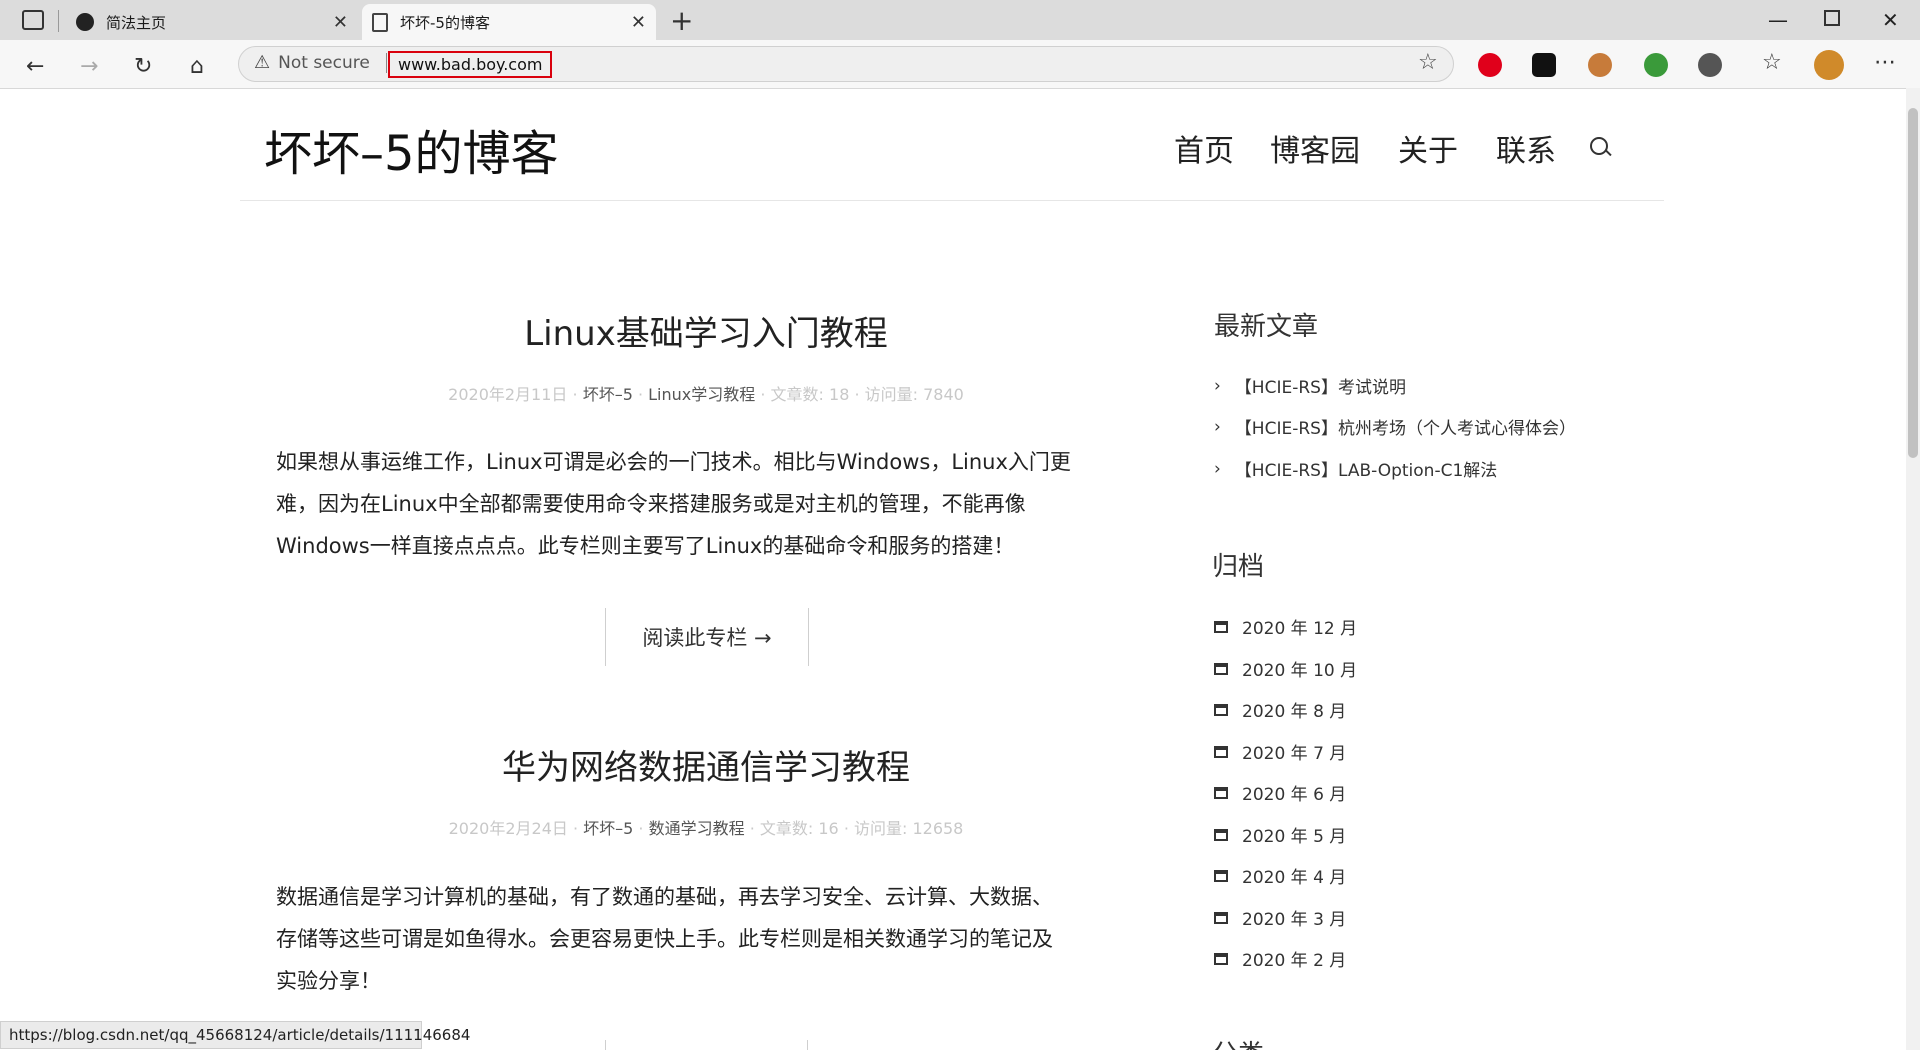 This screenshot has width=1920, height=1050. Describe the element at coordinates (197, 66) in the screenshot. I see `home-icon: ⌂` at that location.